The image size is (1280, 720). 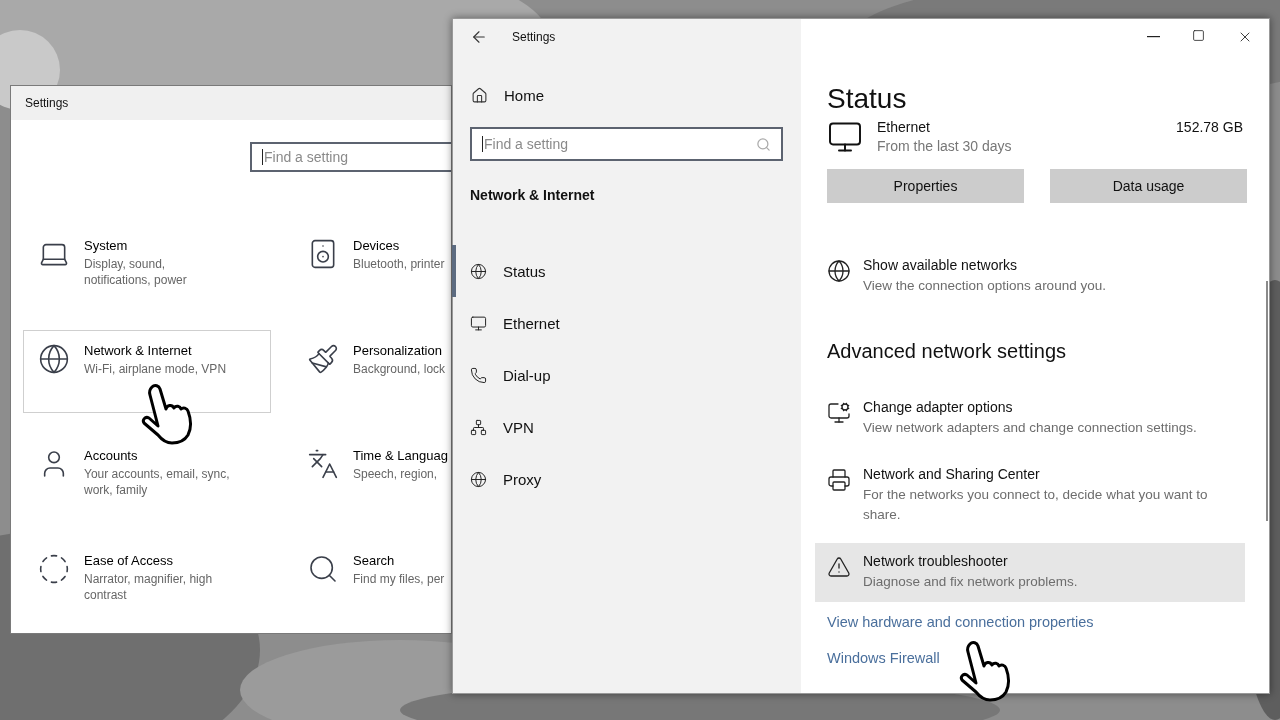 What do you see at coordinates (1030, 572) in the screenshot?
I see `settings-action: Network troubleshooter Diagnose and fix network problems.` at bounding box center [1030, 572].